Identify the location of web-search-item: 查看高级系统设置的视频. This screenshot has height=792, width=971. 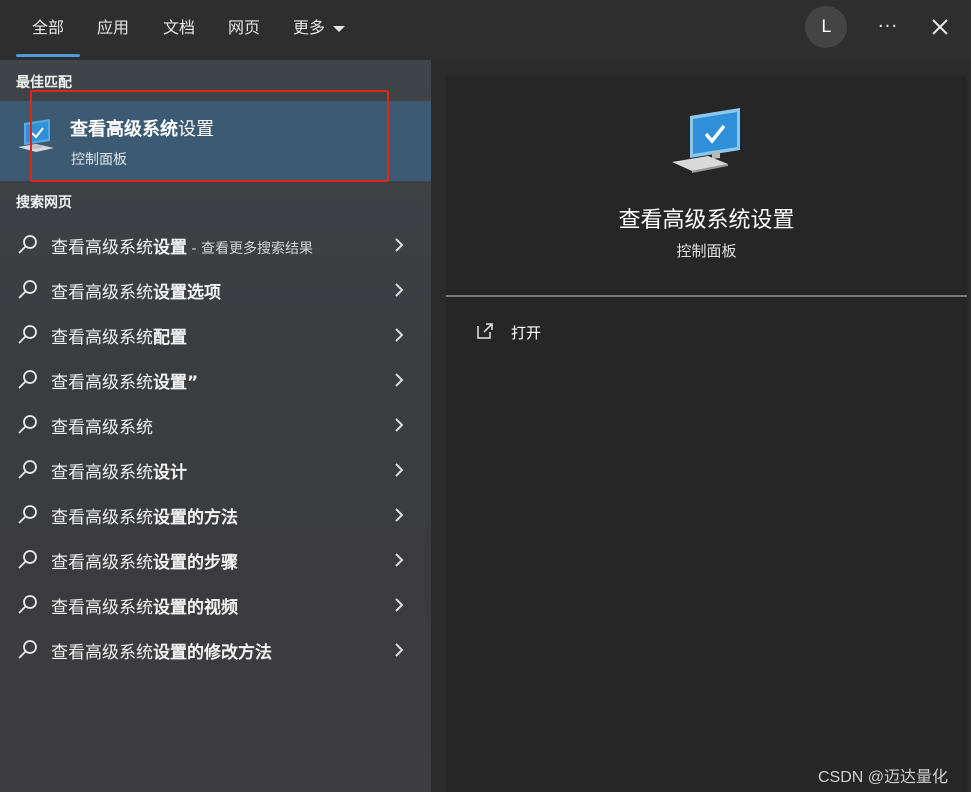
(215, 604).